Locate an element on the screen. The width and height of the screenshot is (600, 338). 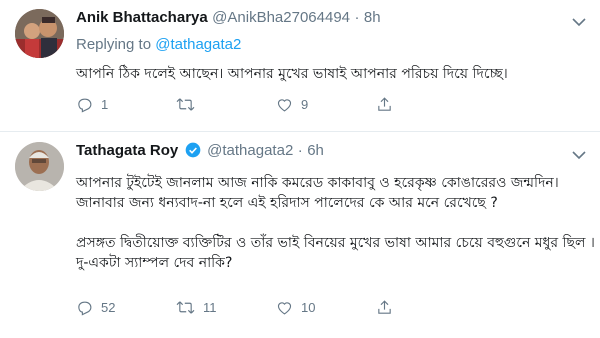
reply-button: 1 is located at coordinates (126, 104).